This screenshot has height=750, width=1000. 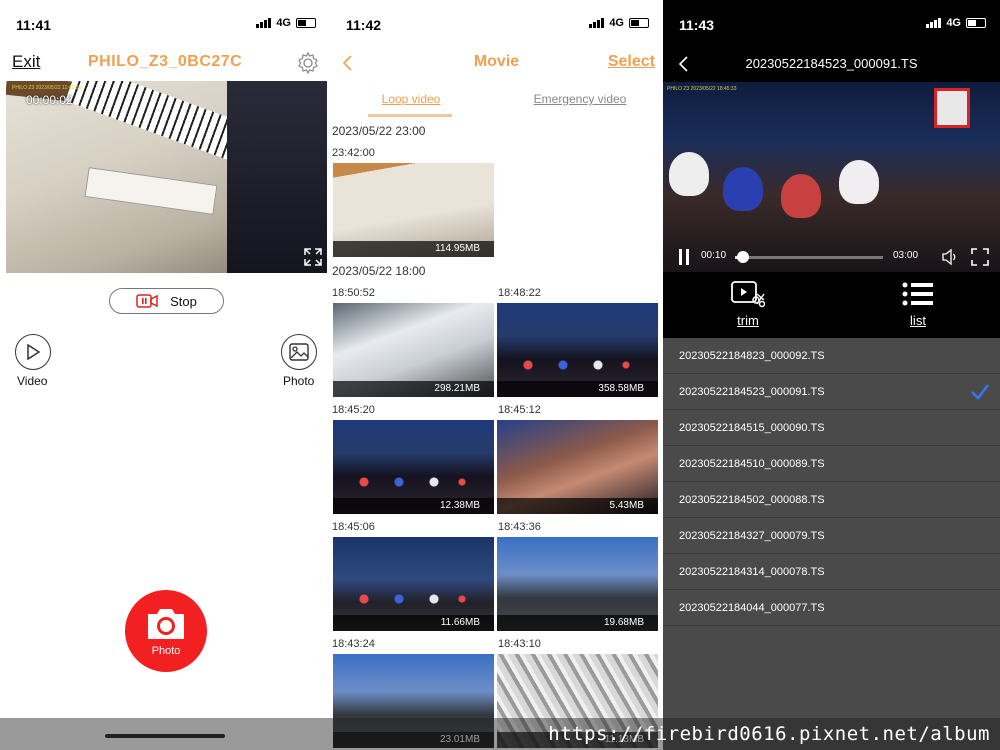 I want to click on select-button: Select, so click(x=631, y=62).